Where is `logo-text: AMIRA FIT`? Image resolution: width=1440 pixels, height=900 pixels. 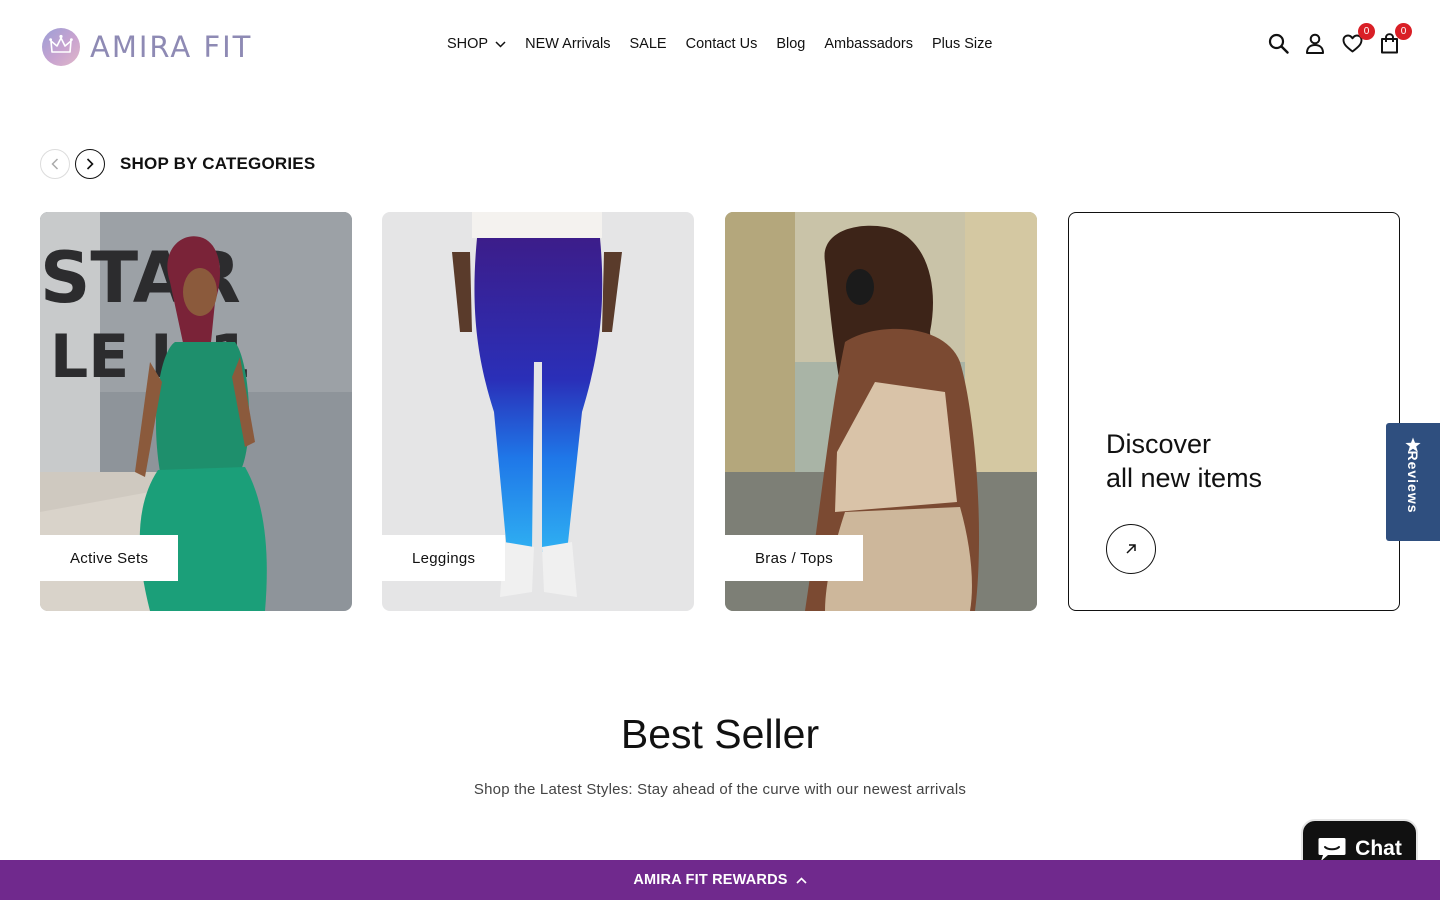
logo-text: AMIRA FIT is located at coordinates (171, 47).